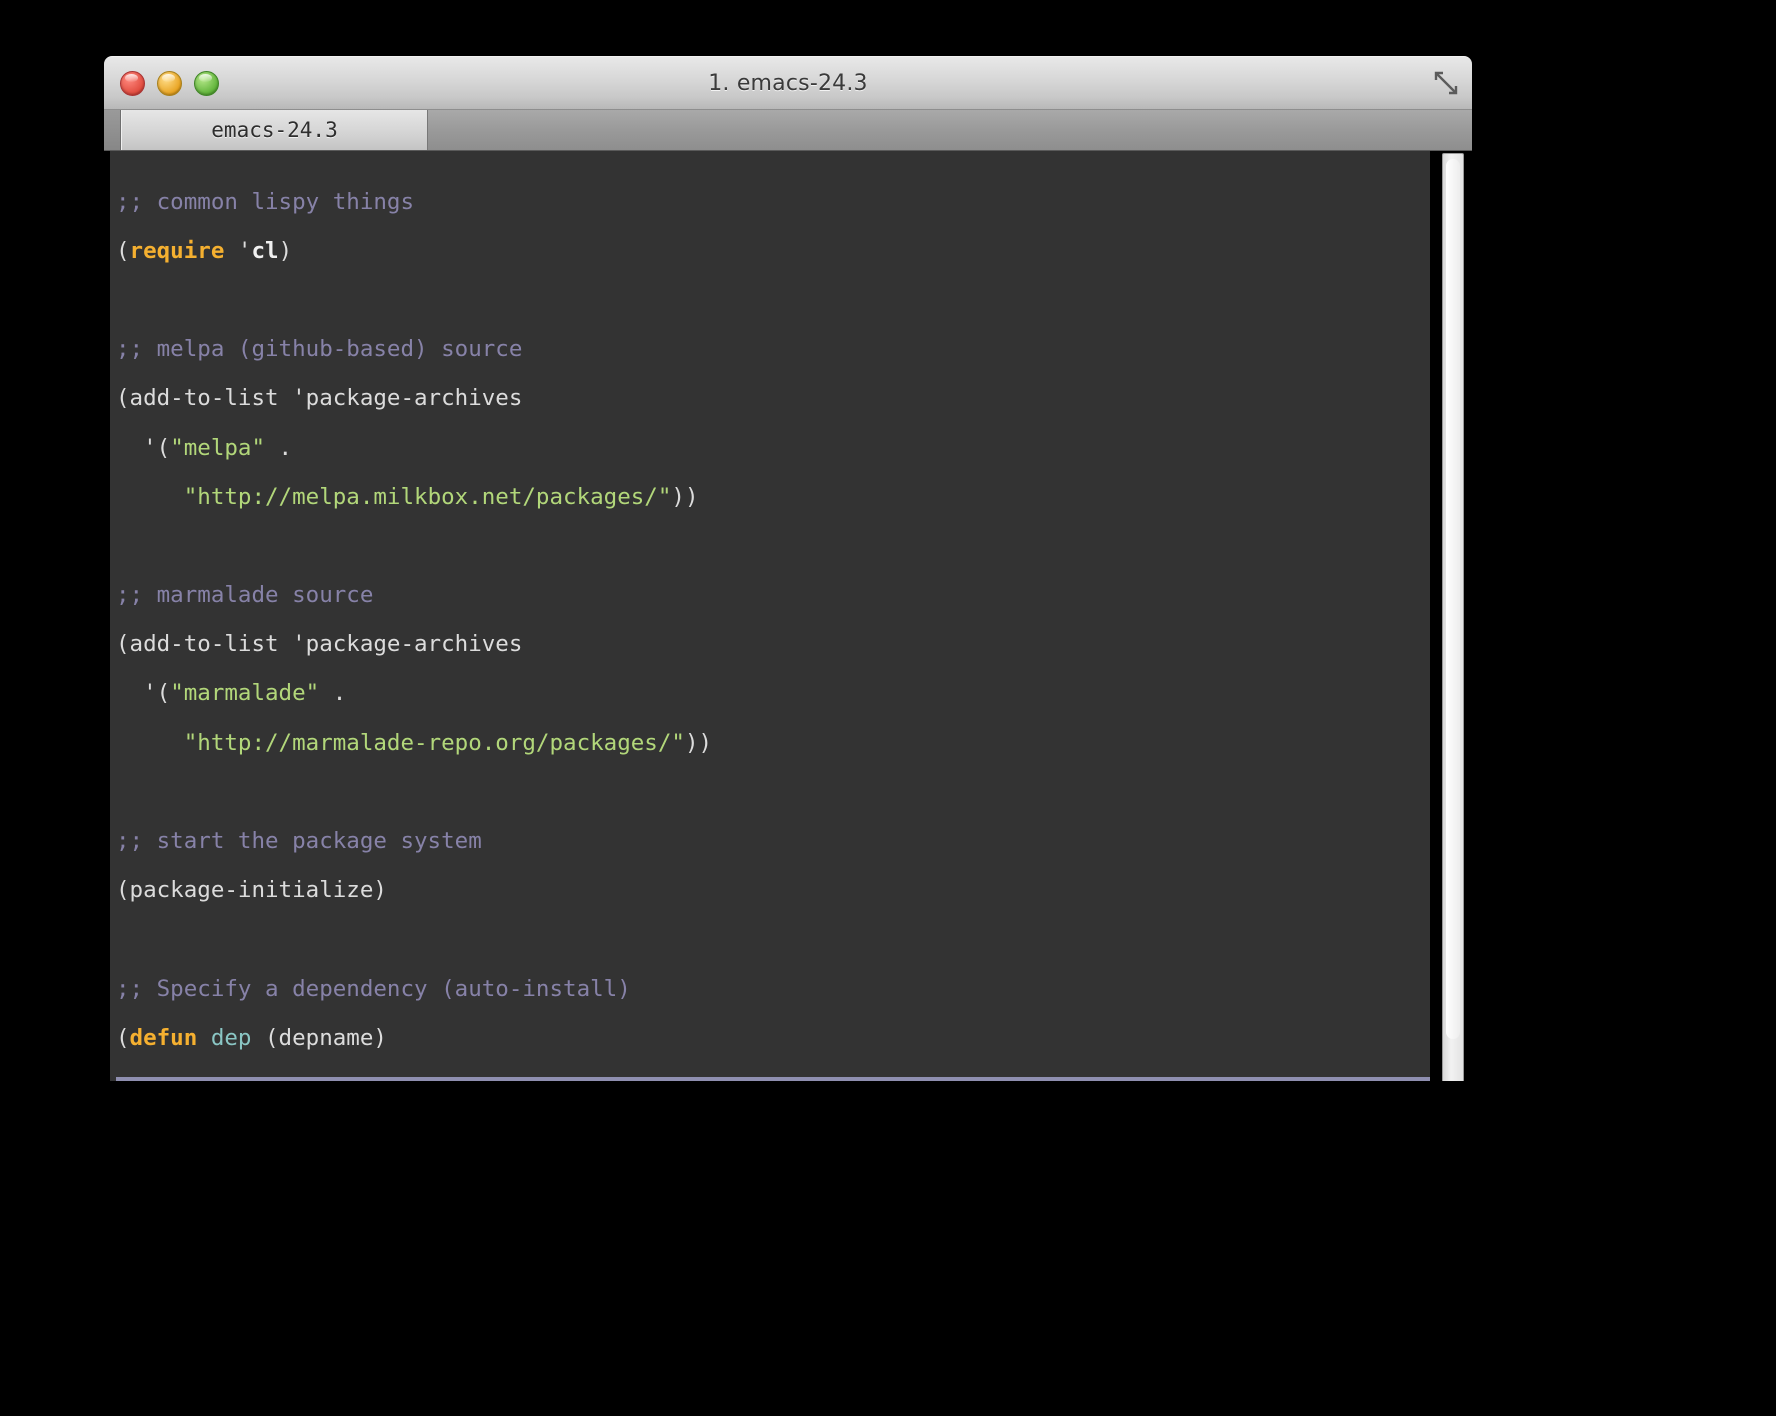  I want to click on tab-bar: emacs-24.3, so click(788, 130).